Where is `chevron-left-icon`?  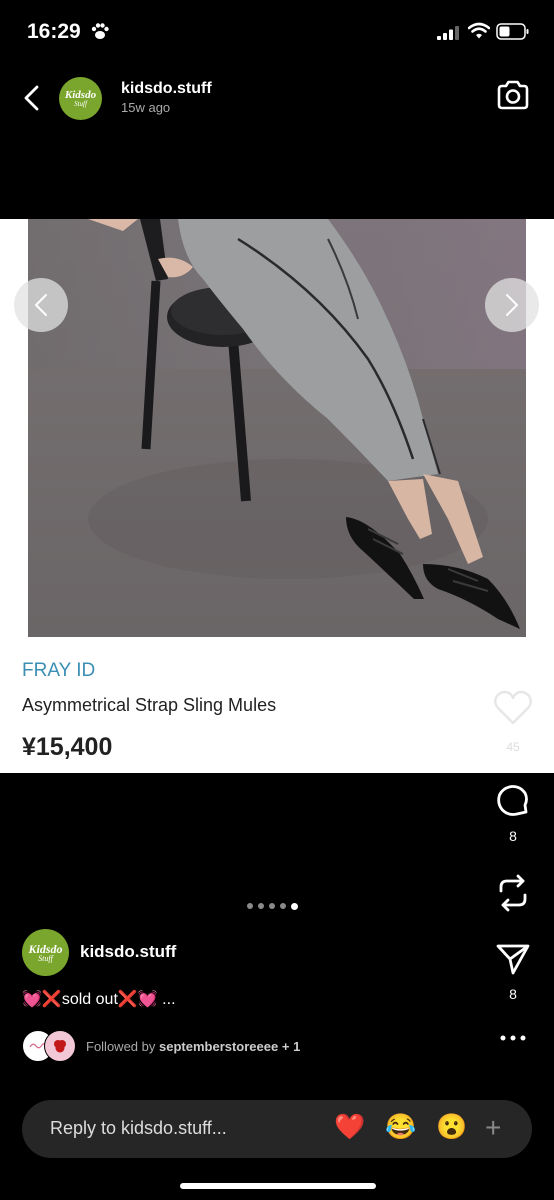 chevron-left-icon is located at coordinates (41, 305).